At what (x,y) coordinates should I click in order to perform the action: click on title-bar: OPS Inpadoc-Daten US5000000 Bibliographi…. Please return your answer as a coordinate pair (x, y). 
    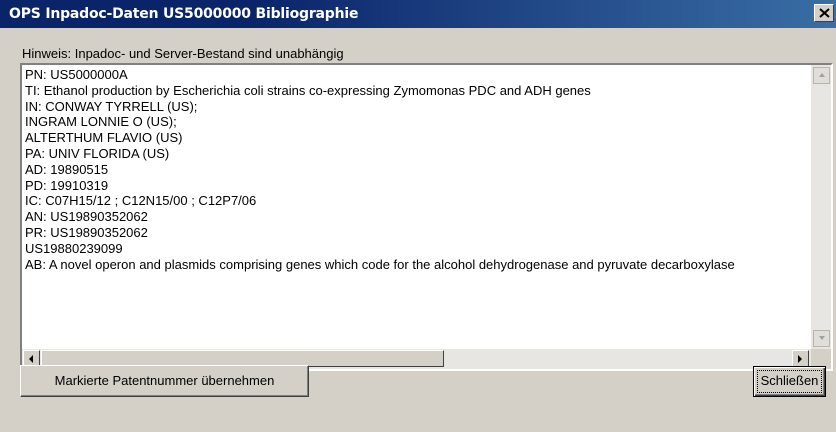
    Looking at the image, I should click on (418, 14).